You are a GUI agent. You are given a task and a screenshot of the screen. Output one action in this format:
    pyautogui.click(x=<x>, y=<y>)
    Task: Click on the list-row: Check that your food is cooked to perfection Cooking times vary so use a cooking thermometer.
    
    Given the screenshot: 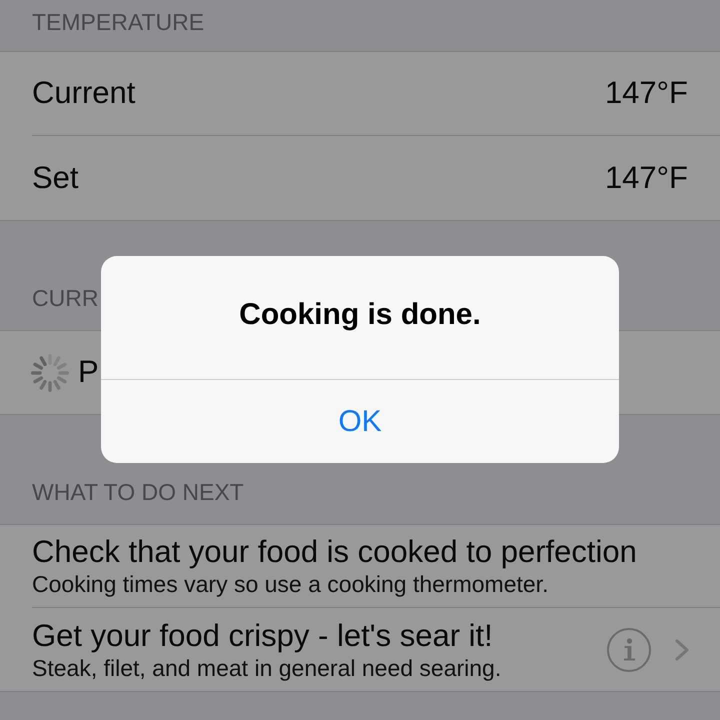 What is the action you would take?
    pyautogui.click(x=360, y=566)
    